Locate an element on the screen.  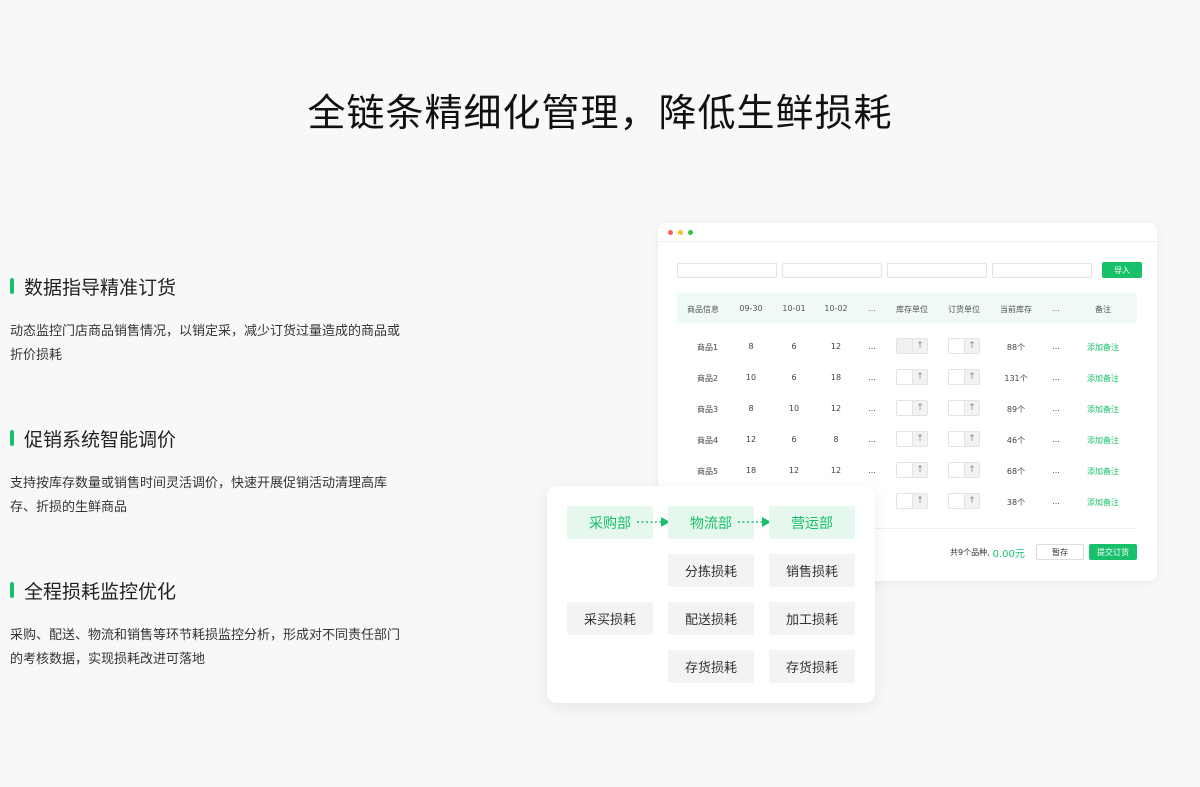
page-title: 全链条精细化管理，降低生鲜损耗 is located at coordinates (600, 113).